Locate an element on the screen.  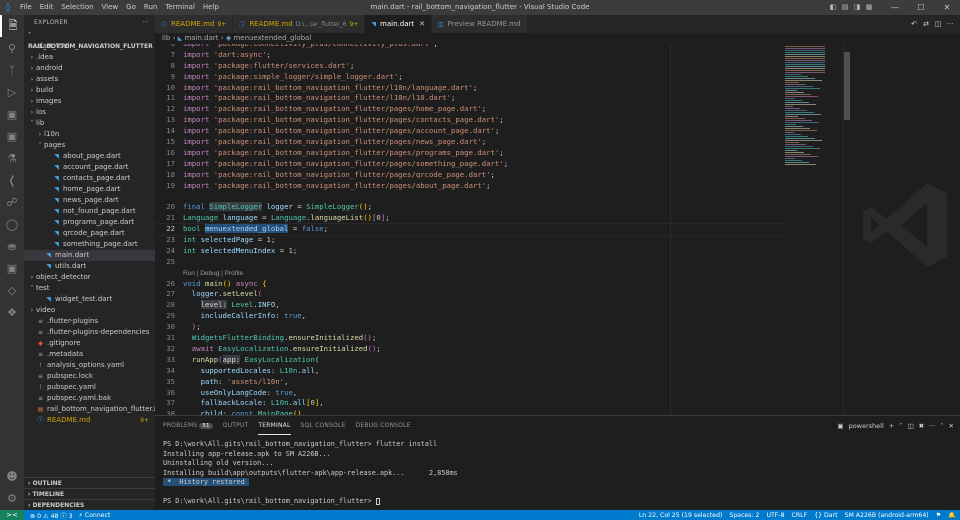
tree-item: › .dart_tool is located at coordinates (89, 46).